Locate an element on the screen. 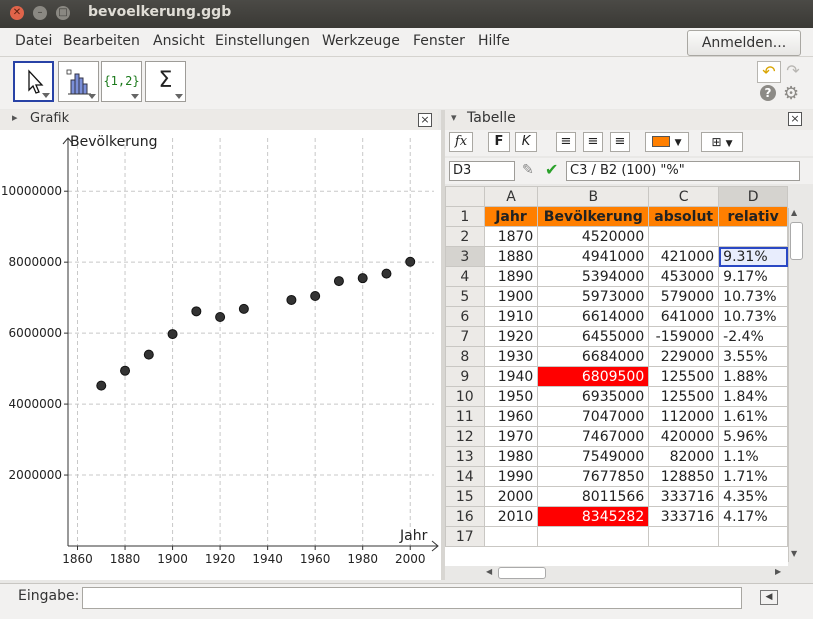 The image size is (813, 619). formula-bar-toggle-button: fx is located at coordinates (461, 142).